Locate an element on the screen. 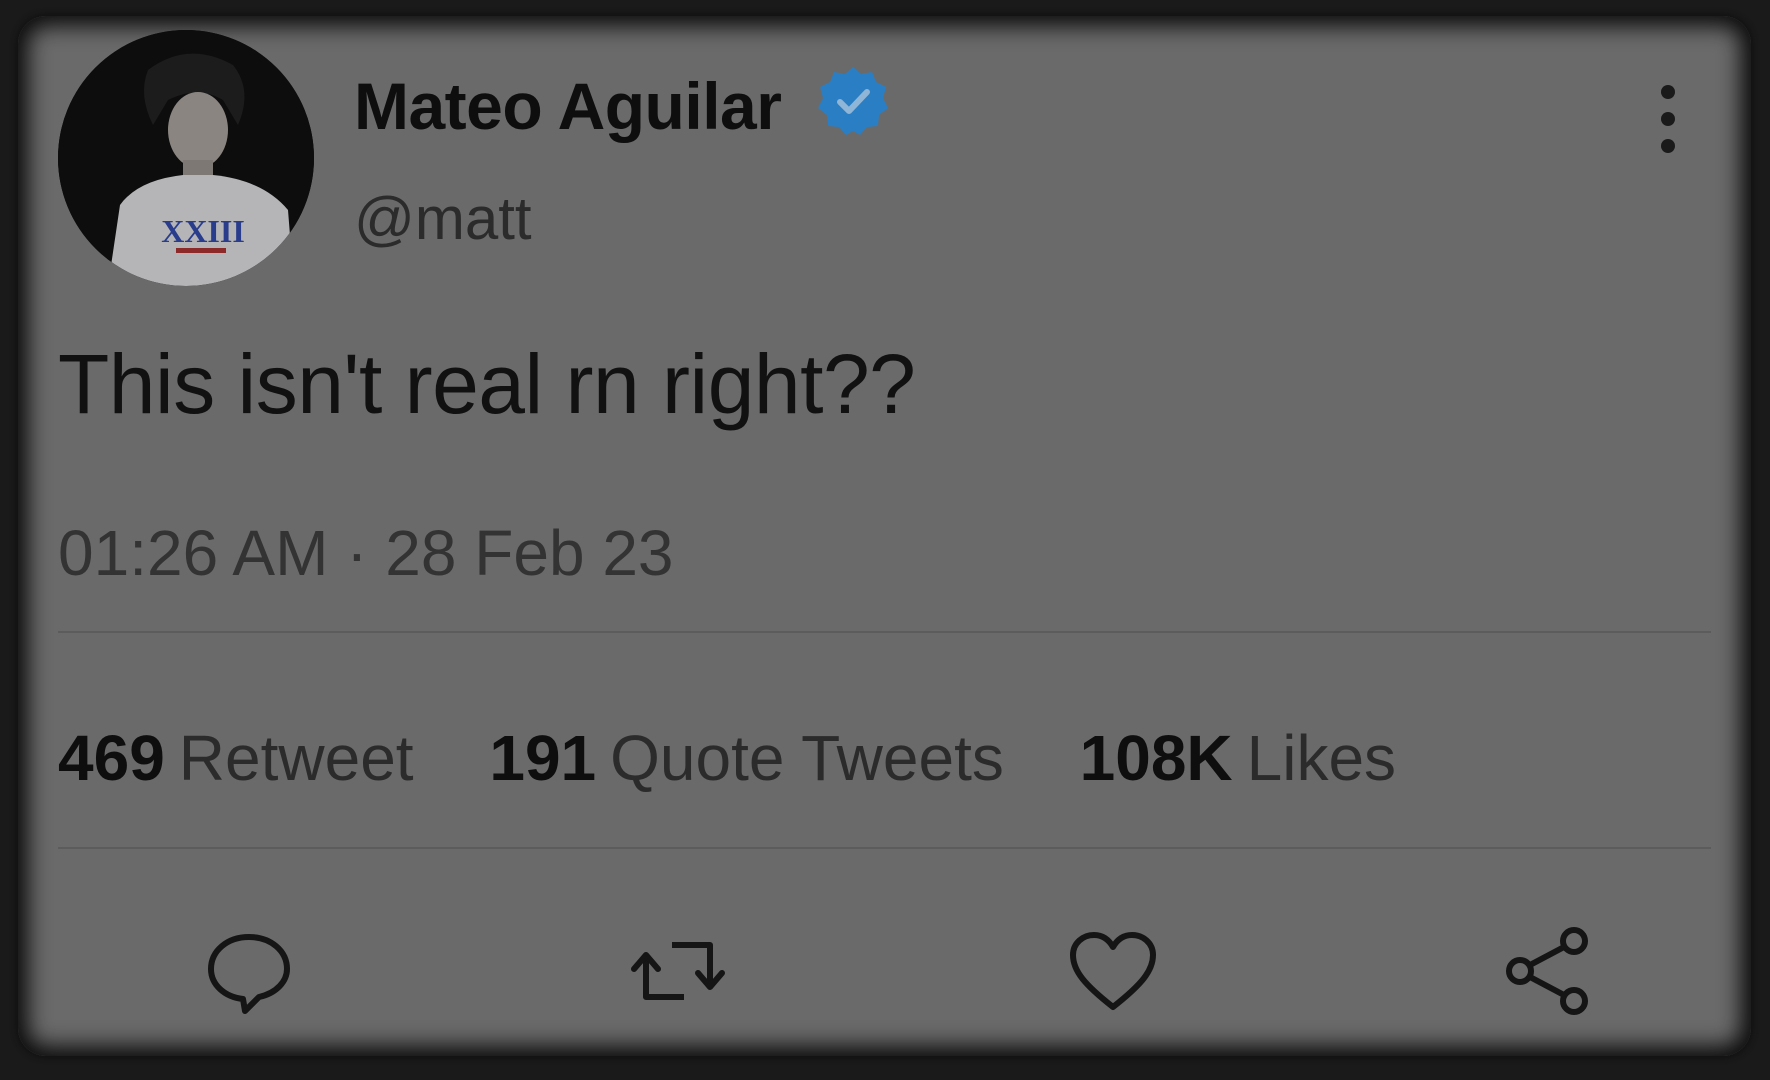  retweet-button is located at coordinates (678, 971).